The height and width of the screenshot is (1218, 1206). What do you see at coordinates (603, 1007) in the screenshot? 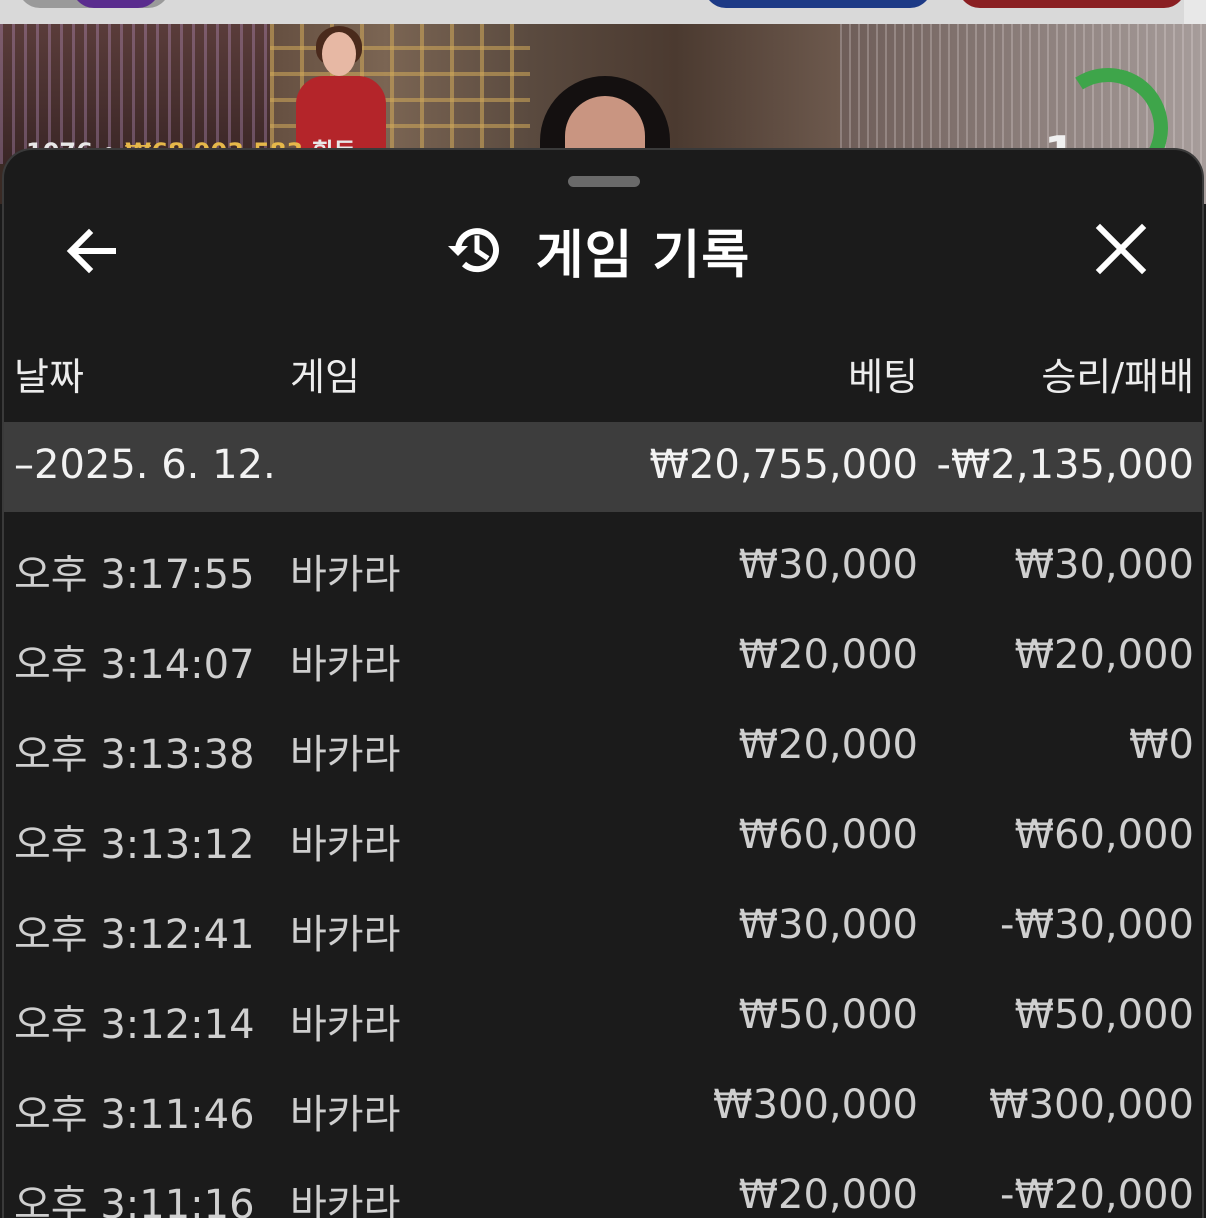
I see `table-row: 오후 3:12:14 바카라 ₩50,000 ₩50,000` at bounding box center [603, 1007].